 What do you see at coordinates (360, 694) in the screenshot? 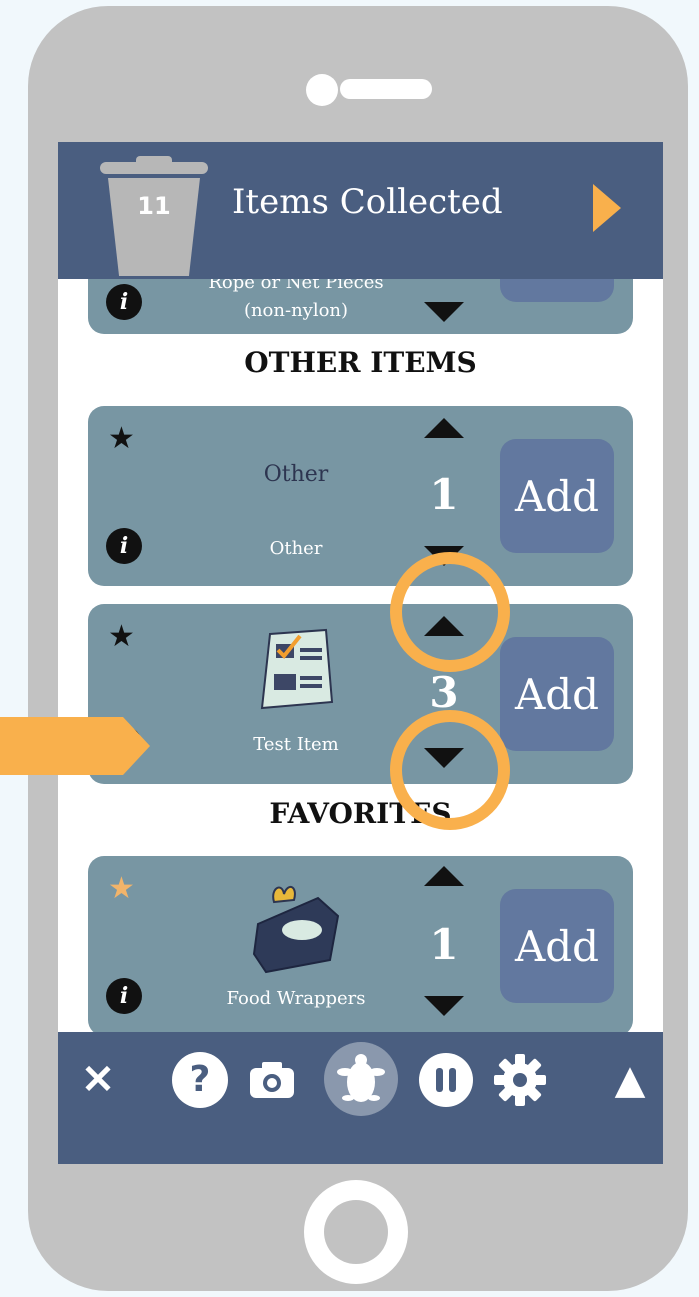
I see `item-card-test-item: ★ i Test Item 3 Add` at bounding box center [360, 694].